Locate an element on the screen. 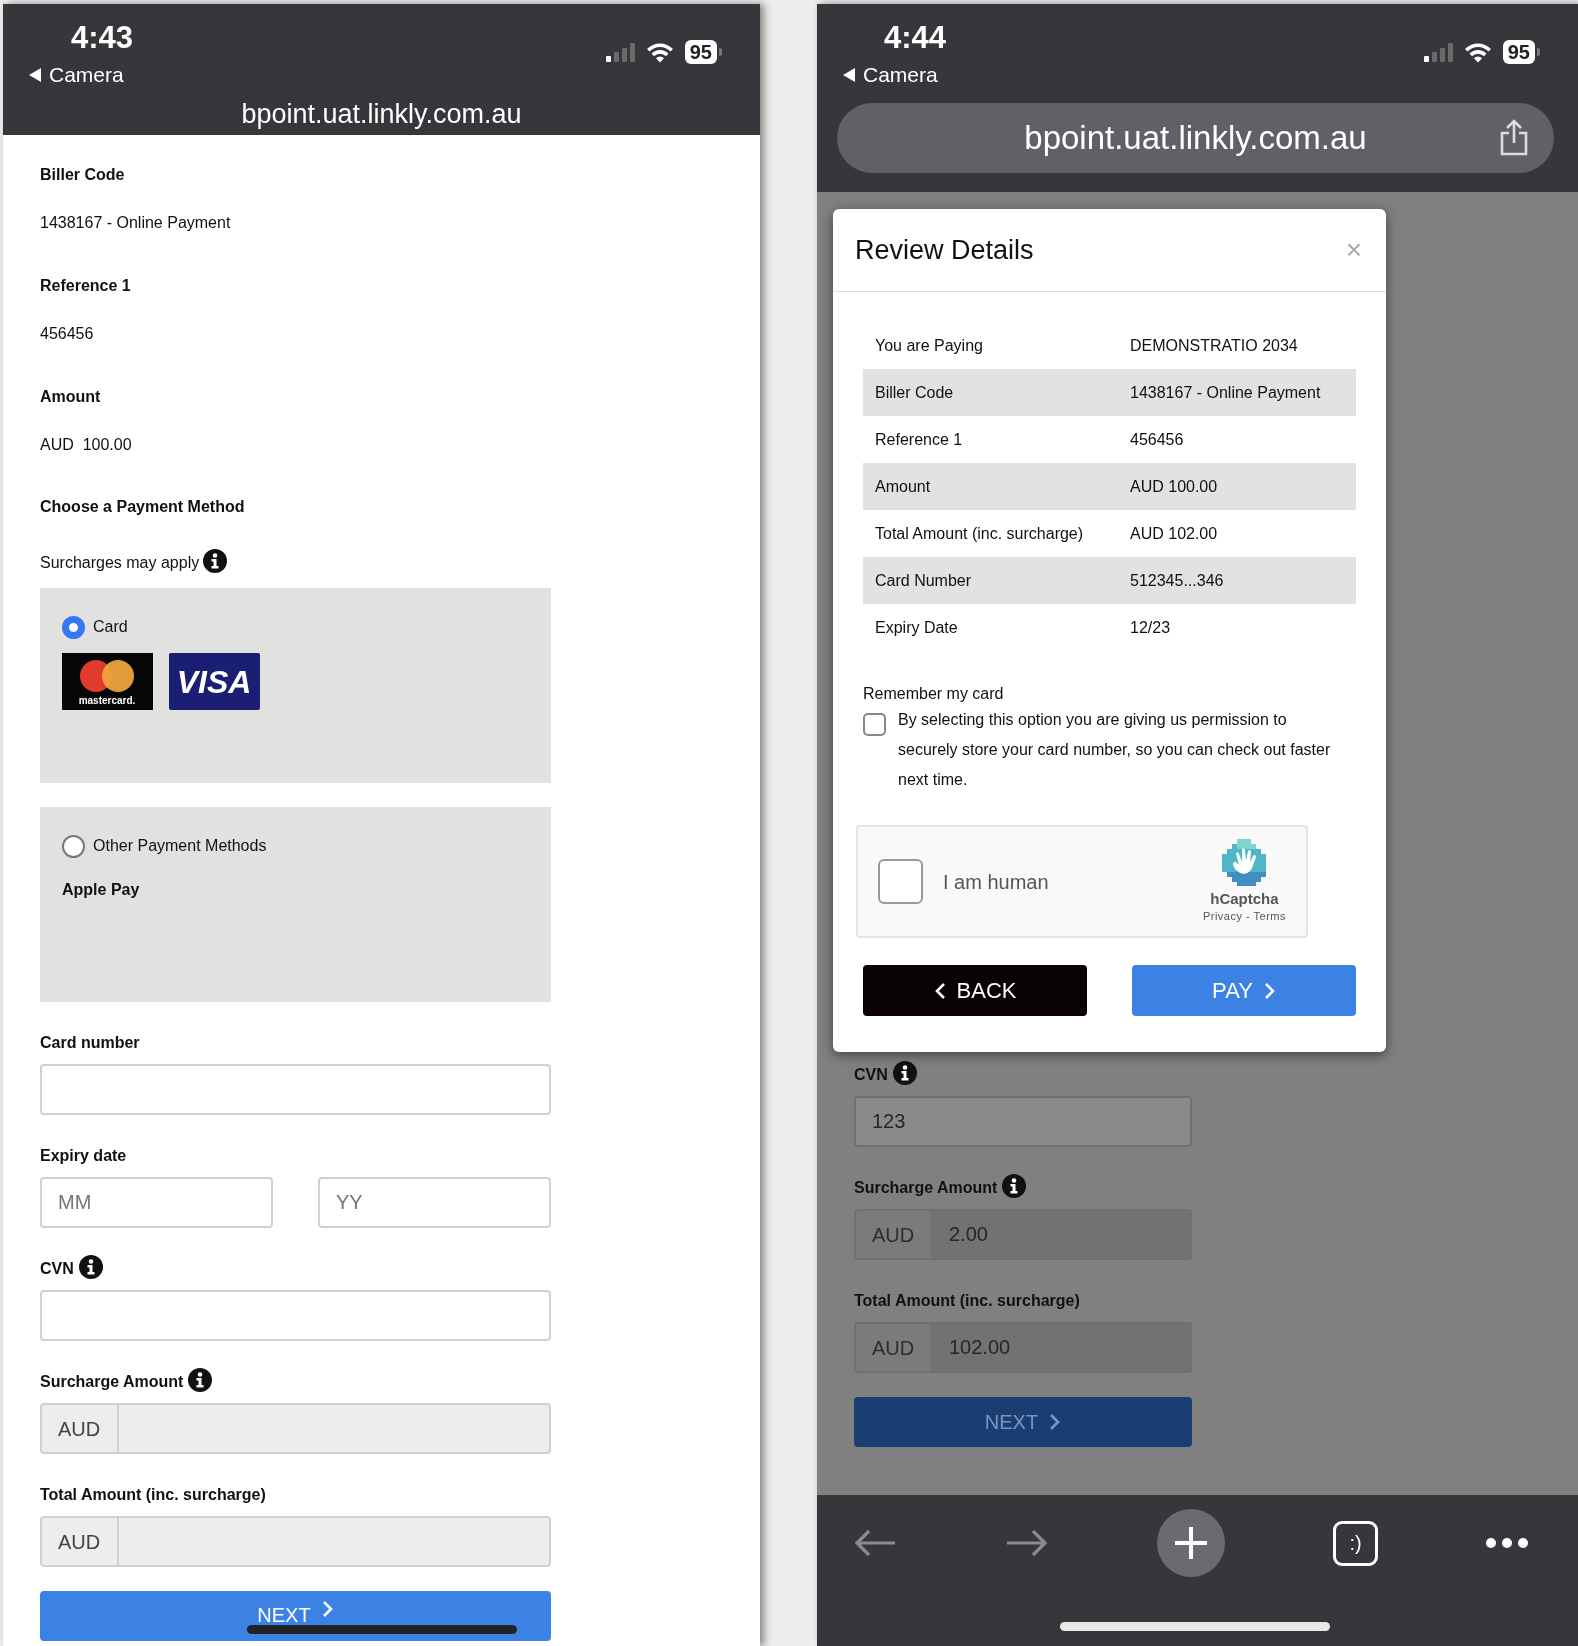 This screenshot has width=1578, height=1646. captcha-label: I am human is located at coordinates (996, 882).